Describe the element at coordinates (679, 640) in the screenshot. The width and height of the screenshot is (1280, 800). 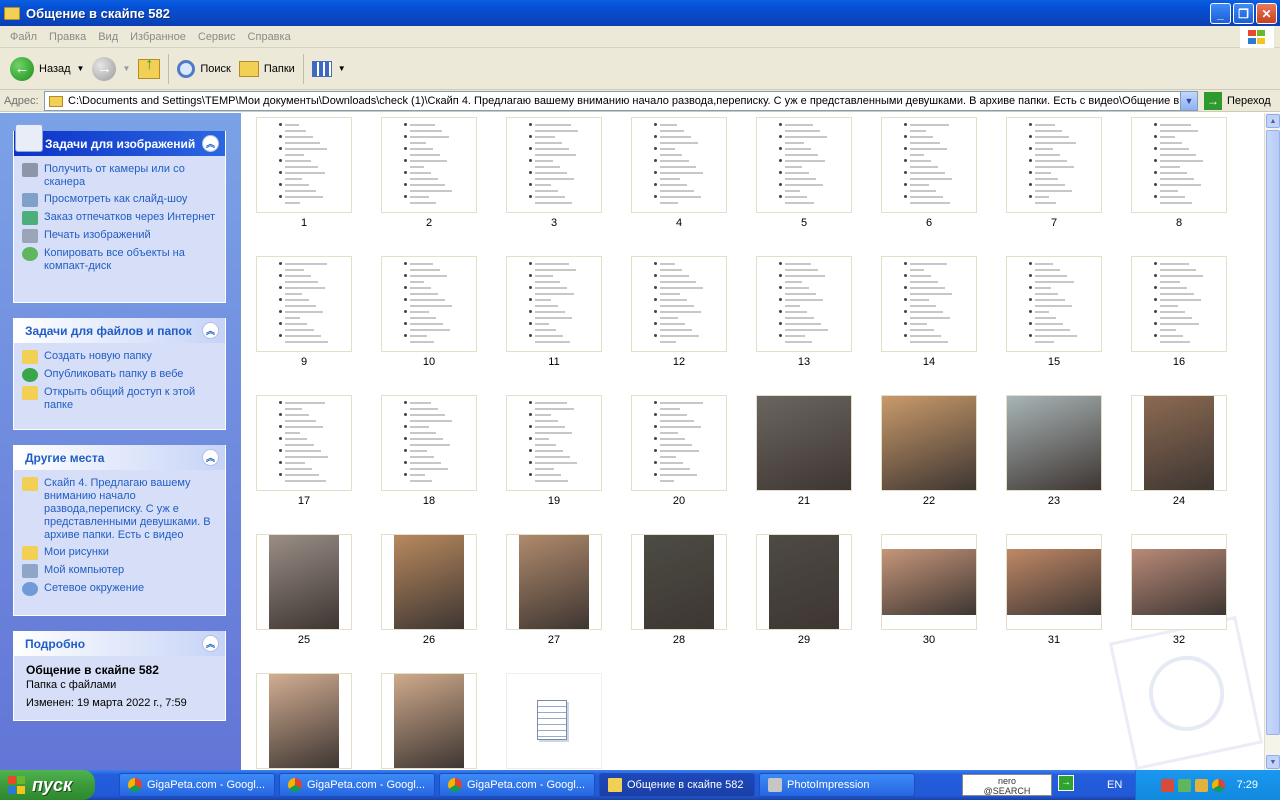
I see `thumbnail-caption: 28` at that location.